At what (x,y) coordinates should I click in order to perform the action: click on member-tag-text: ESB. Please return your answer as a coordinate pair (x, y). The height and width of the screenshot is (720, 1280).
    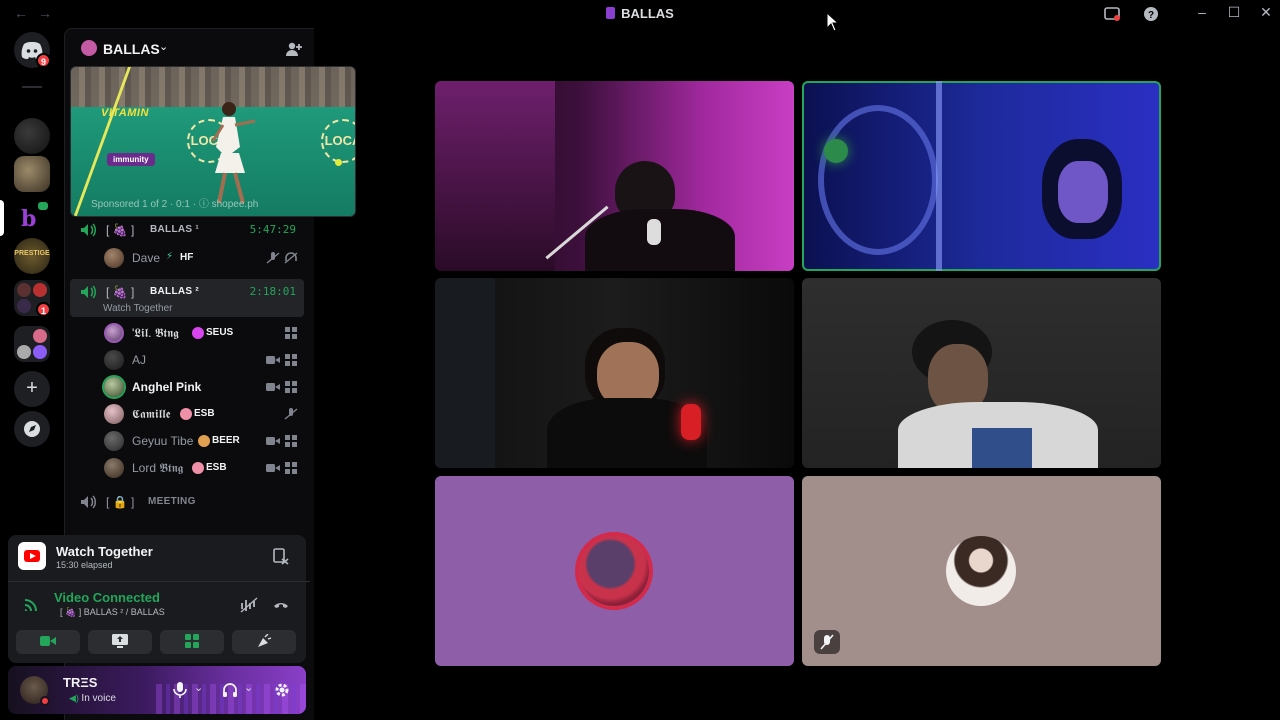
    Looking at the image, I should click on (216, 467).